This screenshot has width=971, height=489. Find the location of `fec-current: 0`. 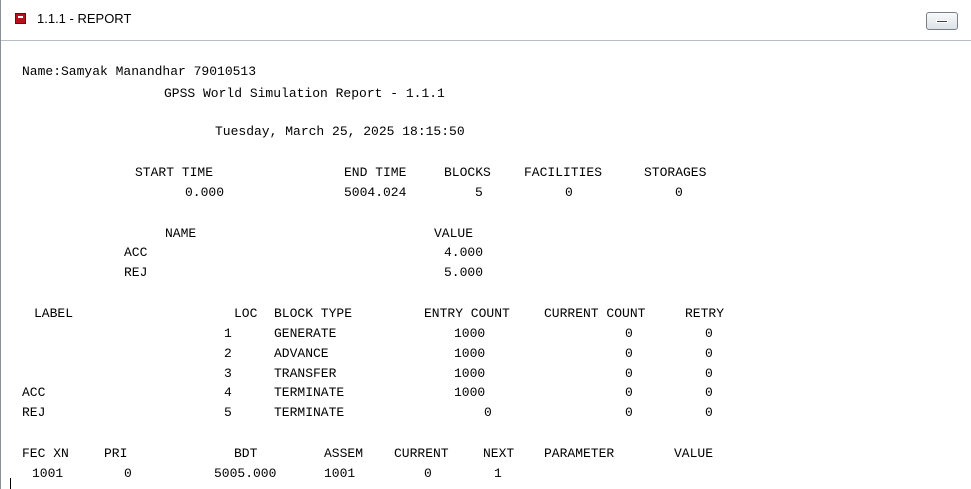

fec-current: 0 is located at coordinates (428, 473).